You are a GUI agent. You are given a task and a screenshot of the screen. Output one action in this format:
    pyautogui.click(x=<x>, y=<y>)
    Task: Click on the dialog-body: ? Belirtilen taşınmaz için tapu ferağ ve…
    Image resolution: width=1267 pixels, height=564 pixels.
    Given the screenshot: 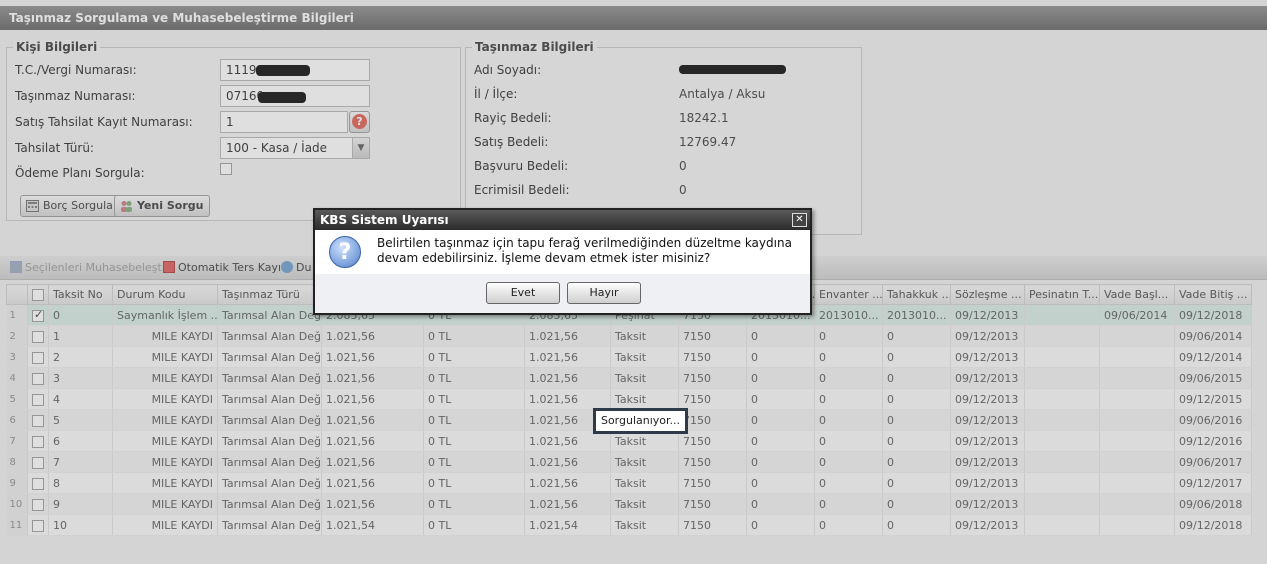 What is the action you would take?
    pyautogui.click(x=562, y=252)
    